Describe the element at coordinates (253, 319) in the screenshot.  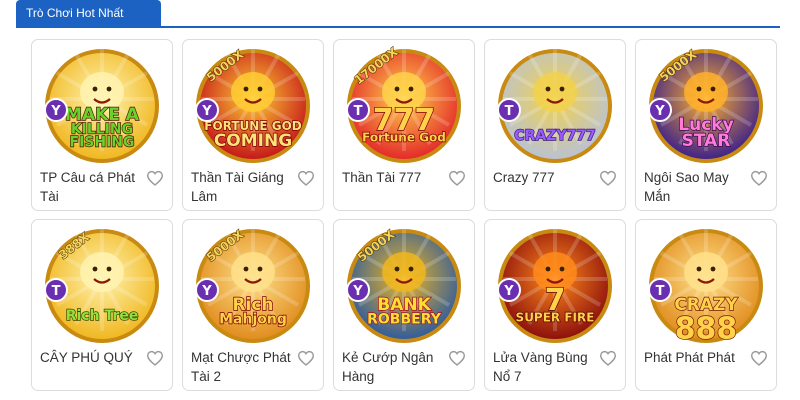
I see `logo-text: Mahjong` at that location.